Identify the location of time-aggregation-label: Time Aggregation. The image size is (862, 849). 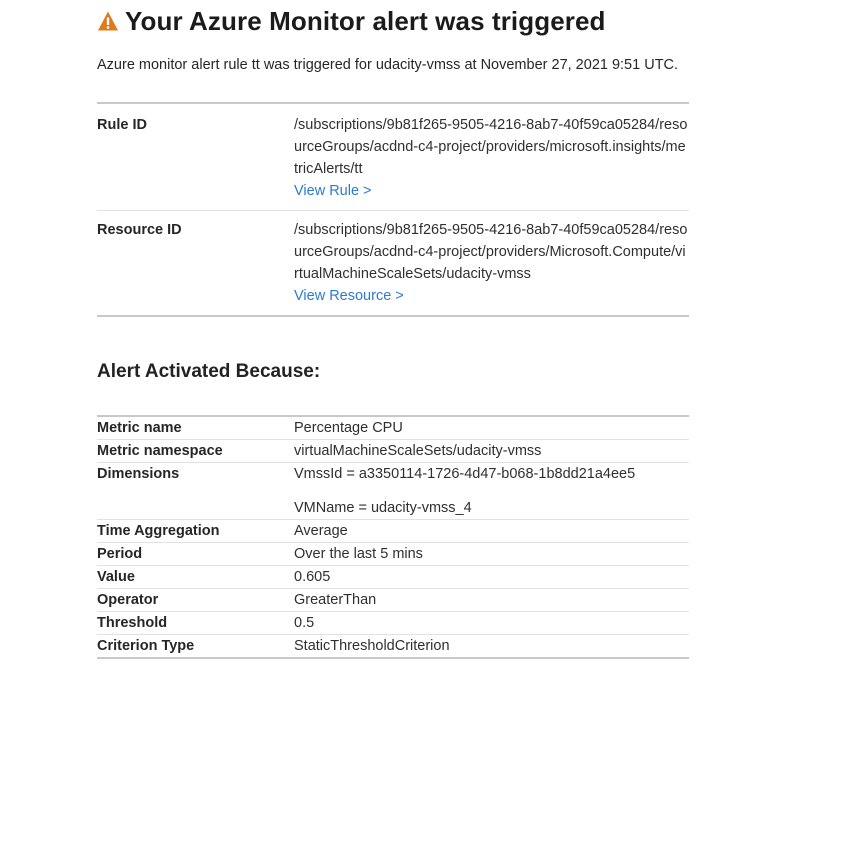
(195, 531).